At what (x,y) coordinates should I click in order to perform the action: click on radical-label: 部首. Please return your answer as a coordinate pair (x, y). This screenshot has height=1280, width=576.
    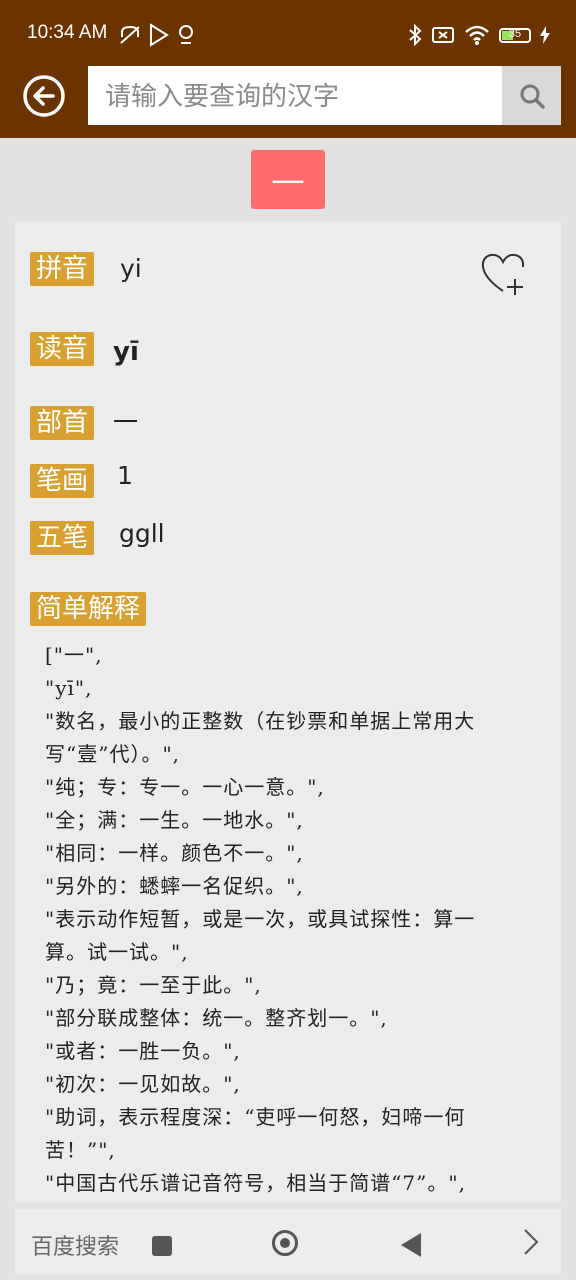
    Looking at the image, I should click on (62, 423).